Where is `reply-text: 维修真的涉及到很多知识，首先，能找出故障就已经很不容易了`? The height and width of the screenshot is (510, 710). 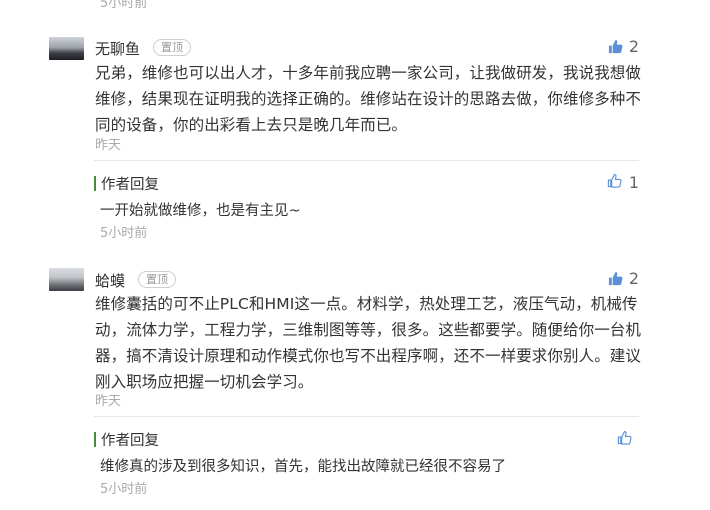 reply-text: 维修真的涉及到很多知识，首先，能找出故障就已经很不容易了 is located at coordinates (303, 467).